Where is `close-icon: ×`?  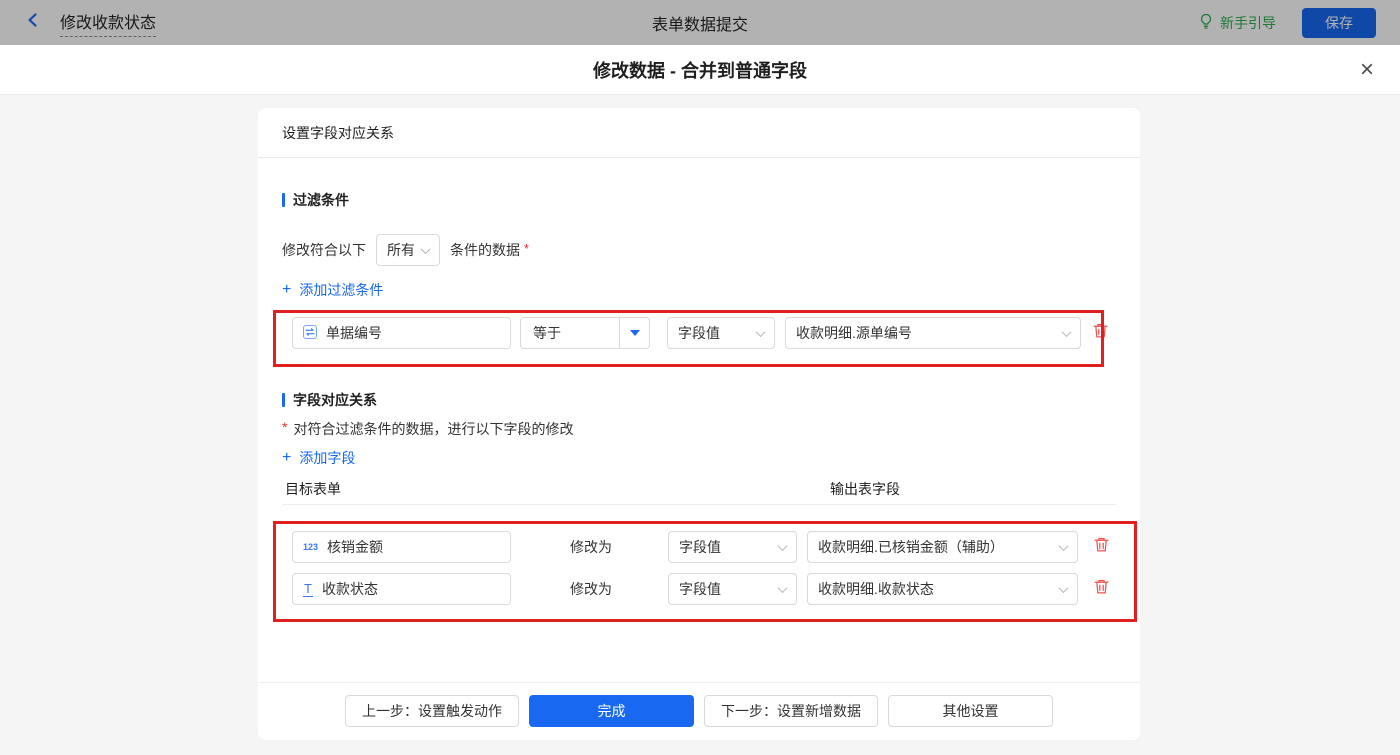 close-icon: × is located at coordinates (1367, 69).